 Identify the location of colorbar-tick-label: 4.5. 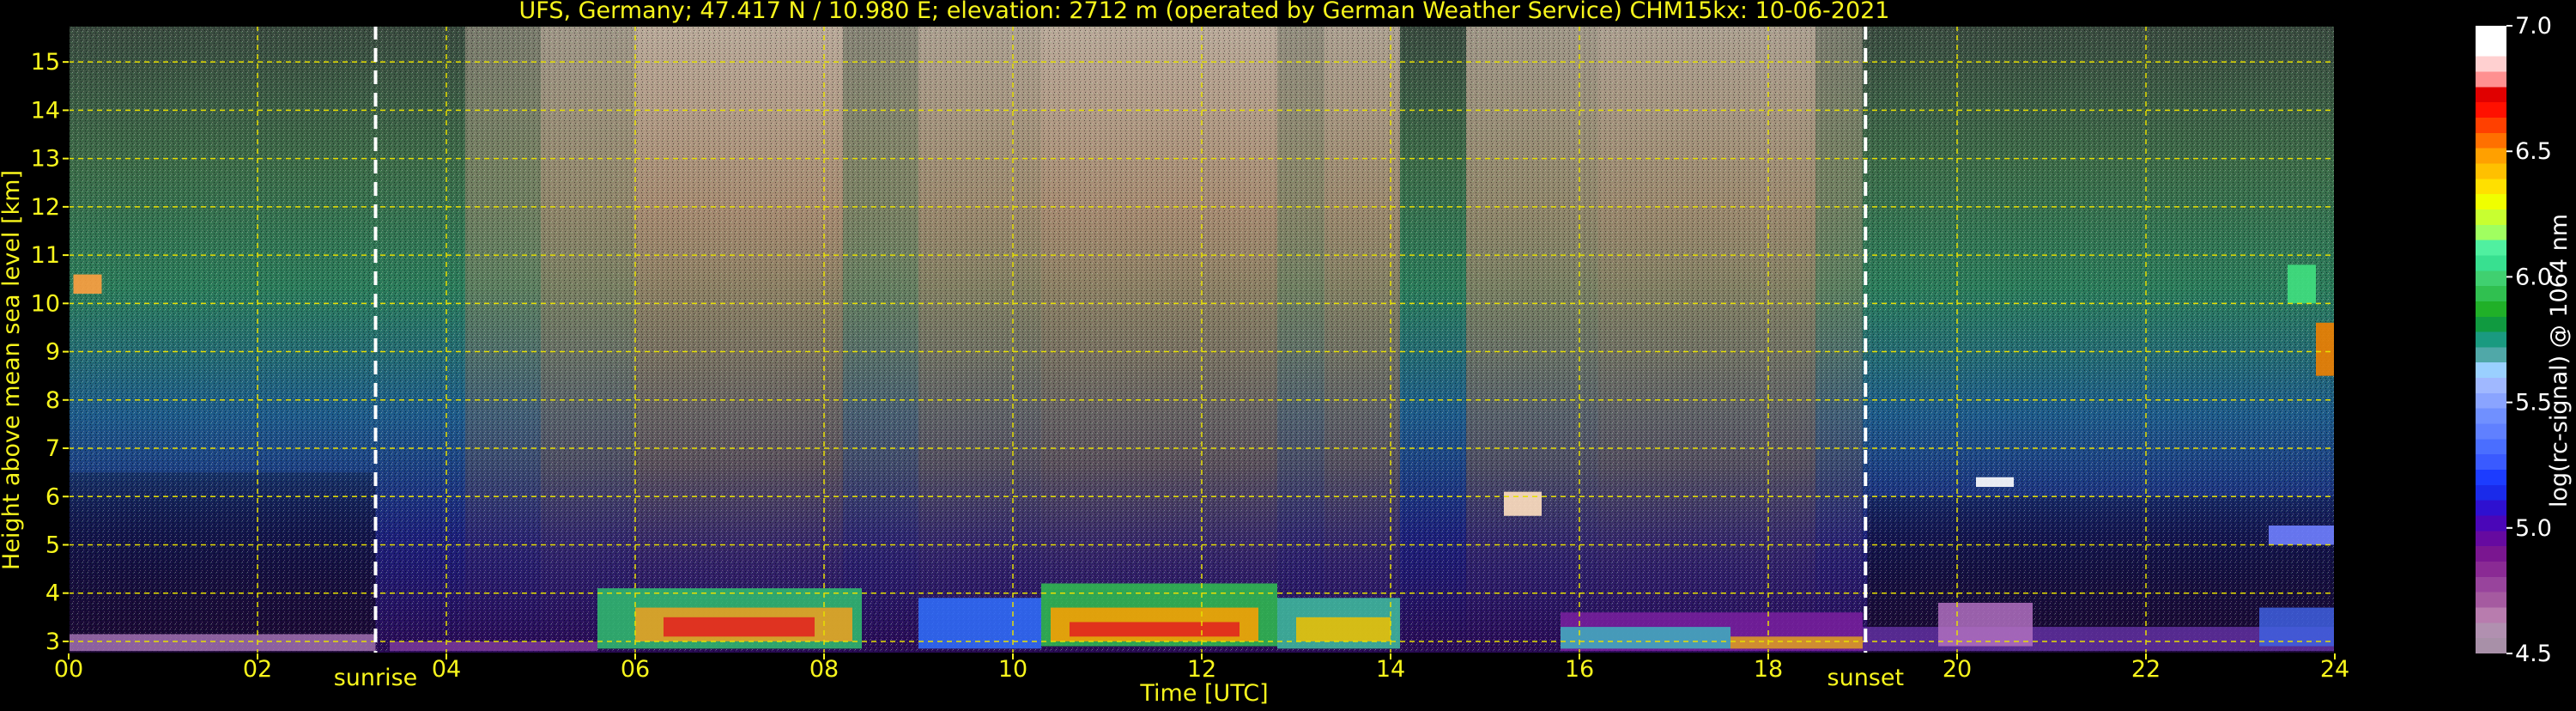
(2533, 654).